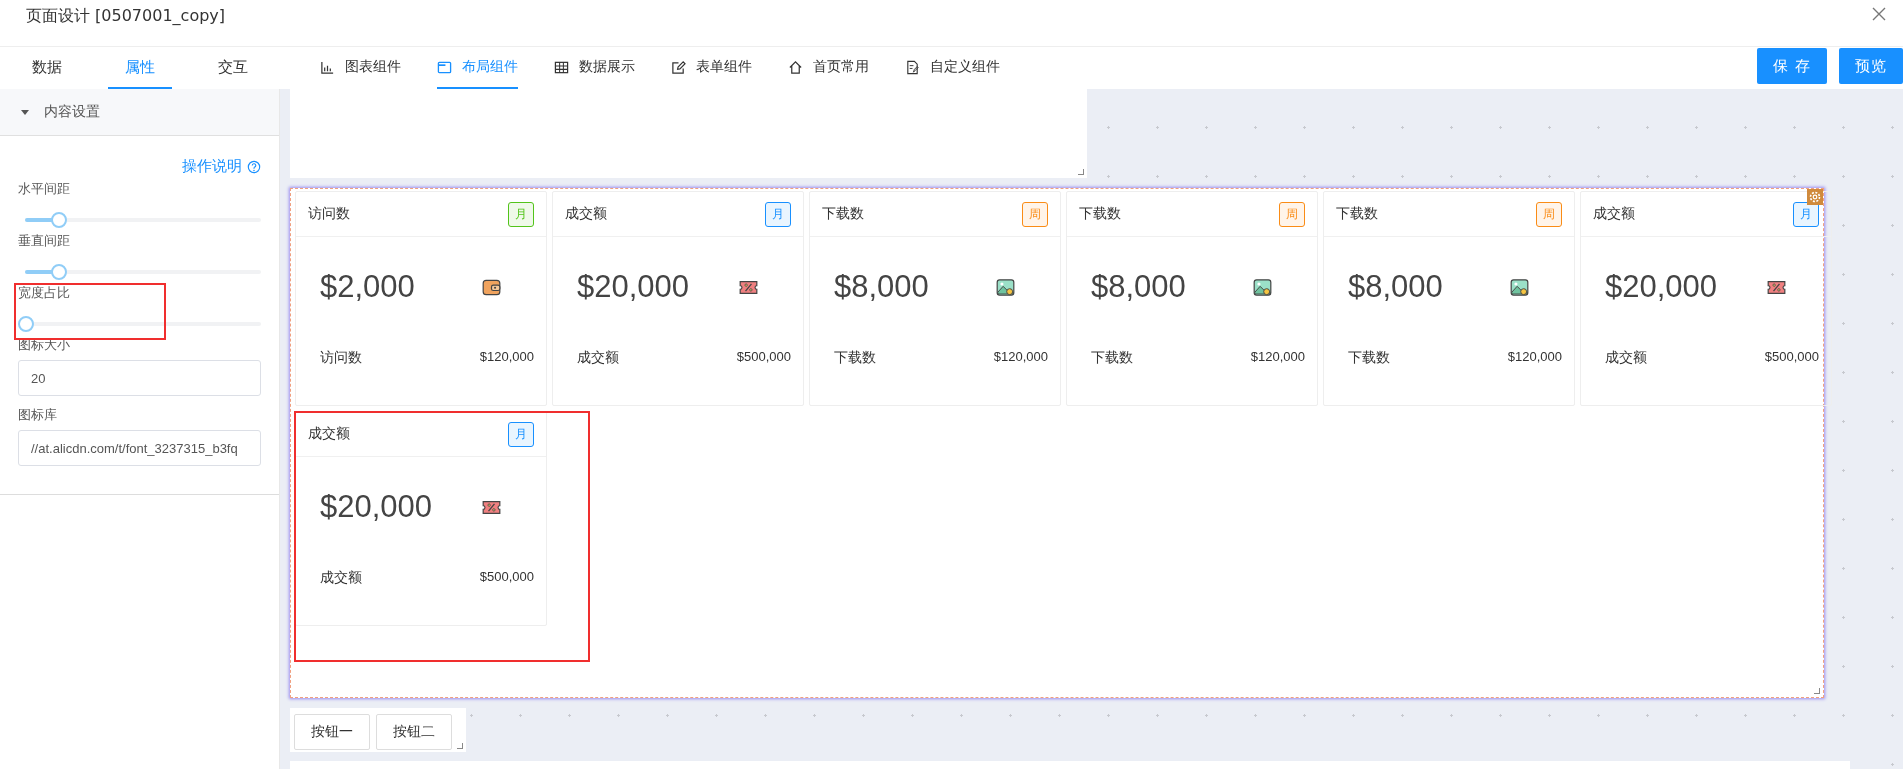 The image size is (1903, 769). What do you see at coordinates (678, 67) in the screenshot?
I see `edit-icon` at bounding box center [678, 67].